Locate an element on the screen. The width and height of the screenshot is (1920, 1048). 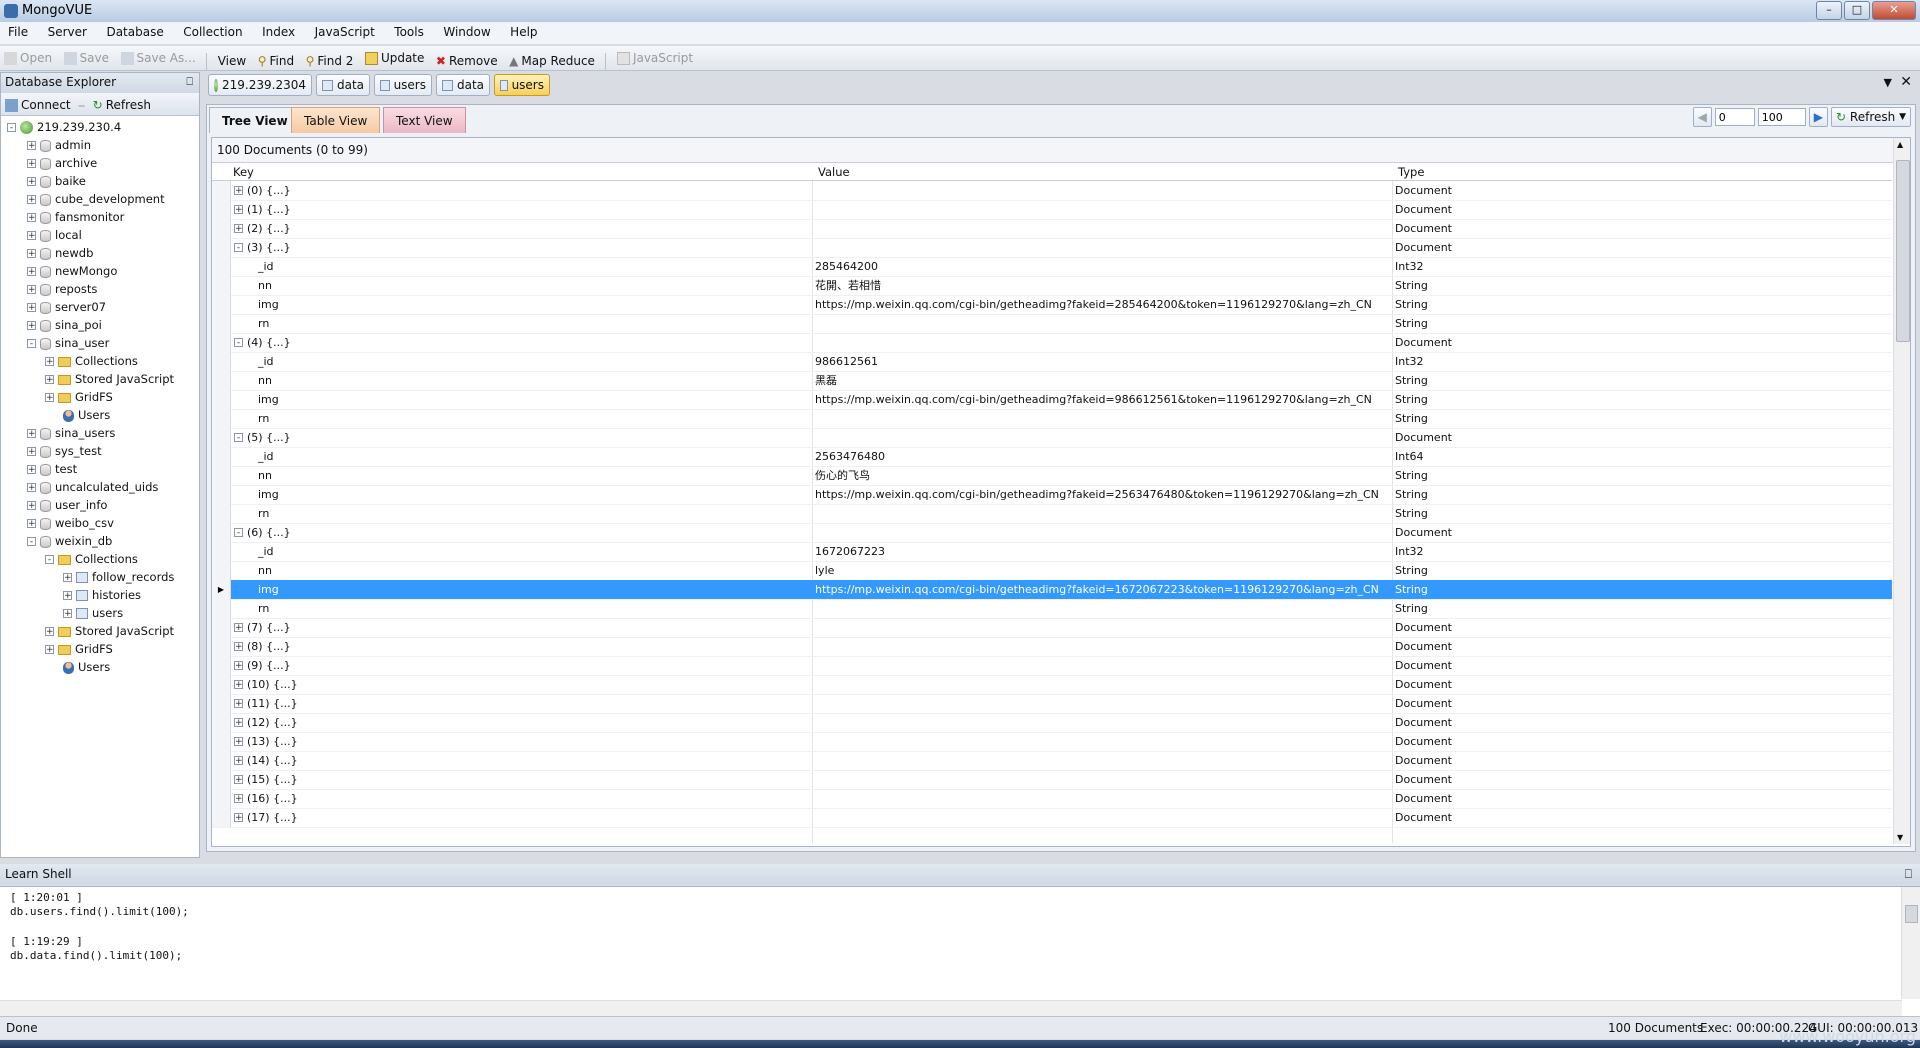
find2-button: ⚲ Find 2 is located at coordinates (330, 61).